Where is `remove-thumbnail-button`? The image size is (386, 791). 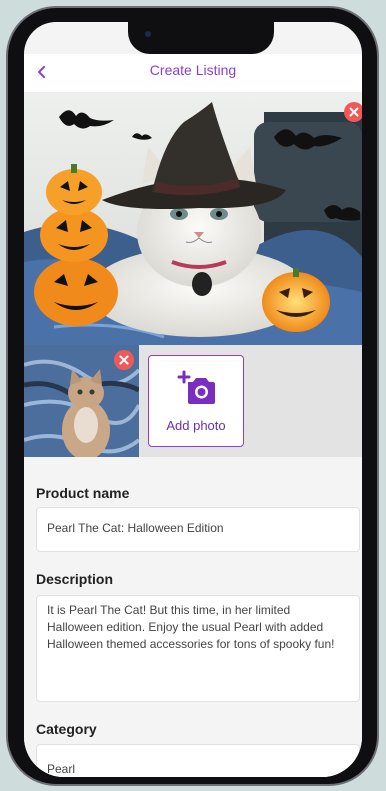 remove-thumbnail-button is located at coordinates (124, 360).